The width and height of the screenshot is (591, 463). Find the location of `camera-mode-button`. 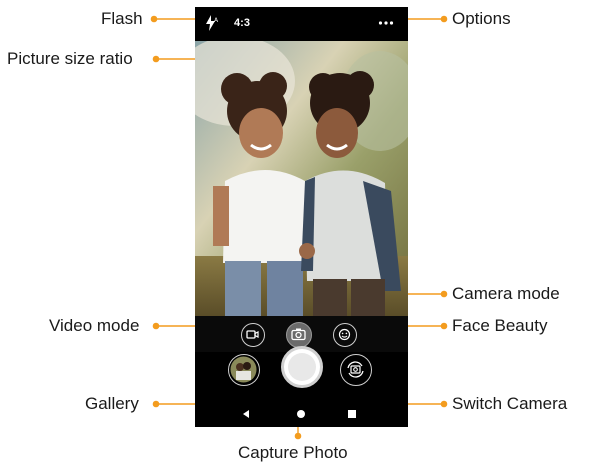

camera-mode-button is located at coordinates (299, 335).